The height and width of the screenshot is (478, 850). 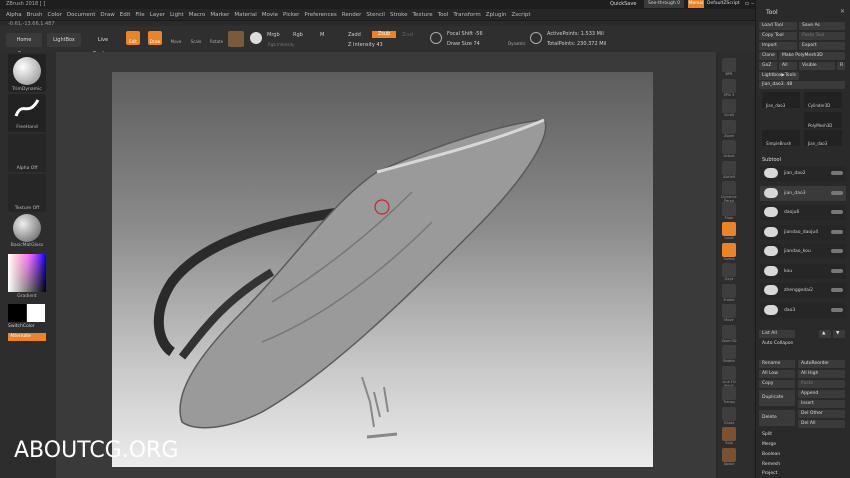 What do you see at coordinates (81, 15) in the screenshot?
I see `menu-item-document: Document` at bounding box center [81, 15].